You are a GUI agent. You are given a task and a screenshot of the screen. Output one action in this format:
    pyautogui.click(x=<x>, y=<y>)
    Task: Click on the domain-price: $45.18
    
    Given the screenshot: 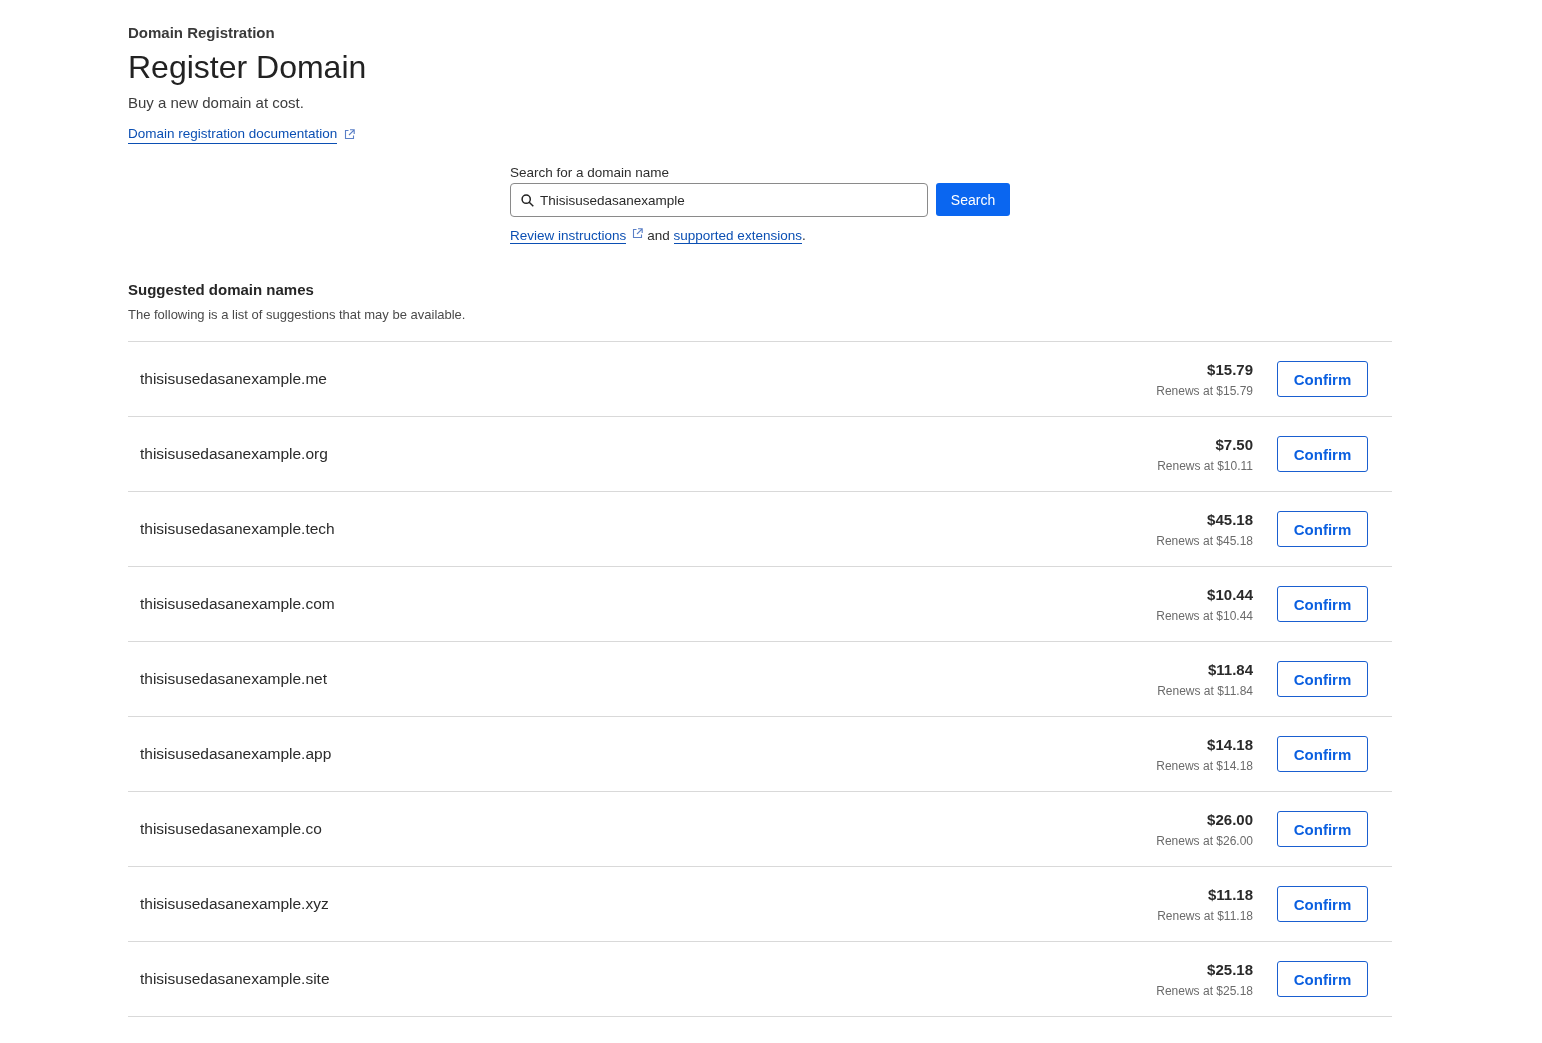 What is the action you would take?
    pyautogui.click(x=1230, y=519)
    